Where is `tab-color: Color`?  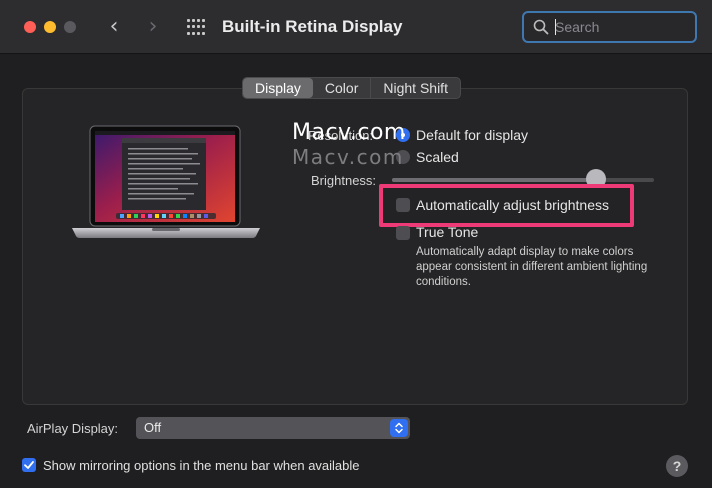 tab-color: Color is located at coordinates (341, 88).